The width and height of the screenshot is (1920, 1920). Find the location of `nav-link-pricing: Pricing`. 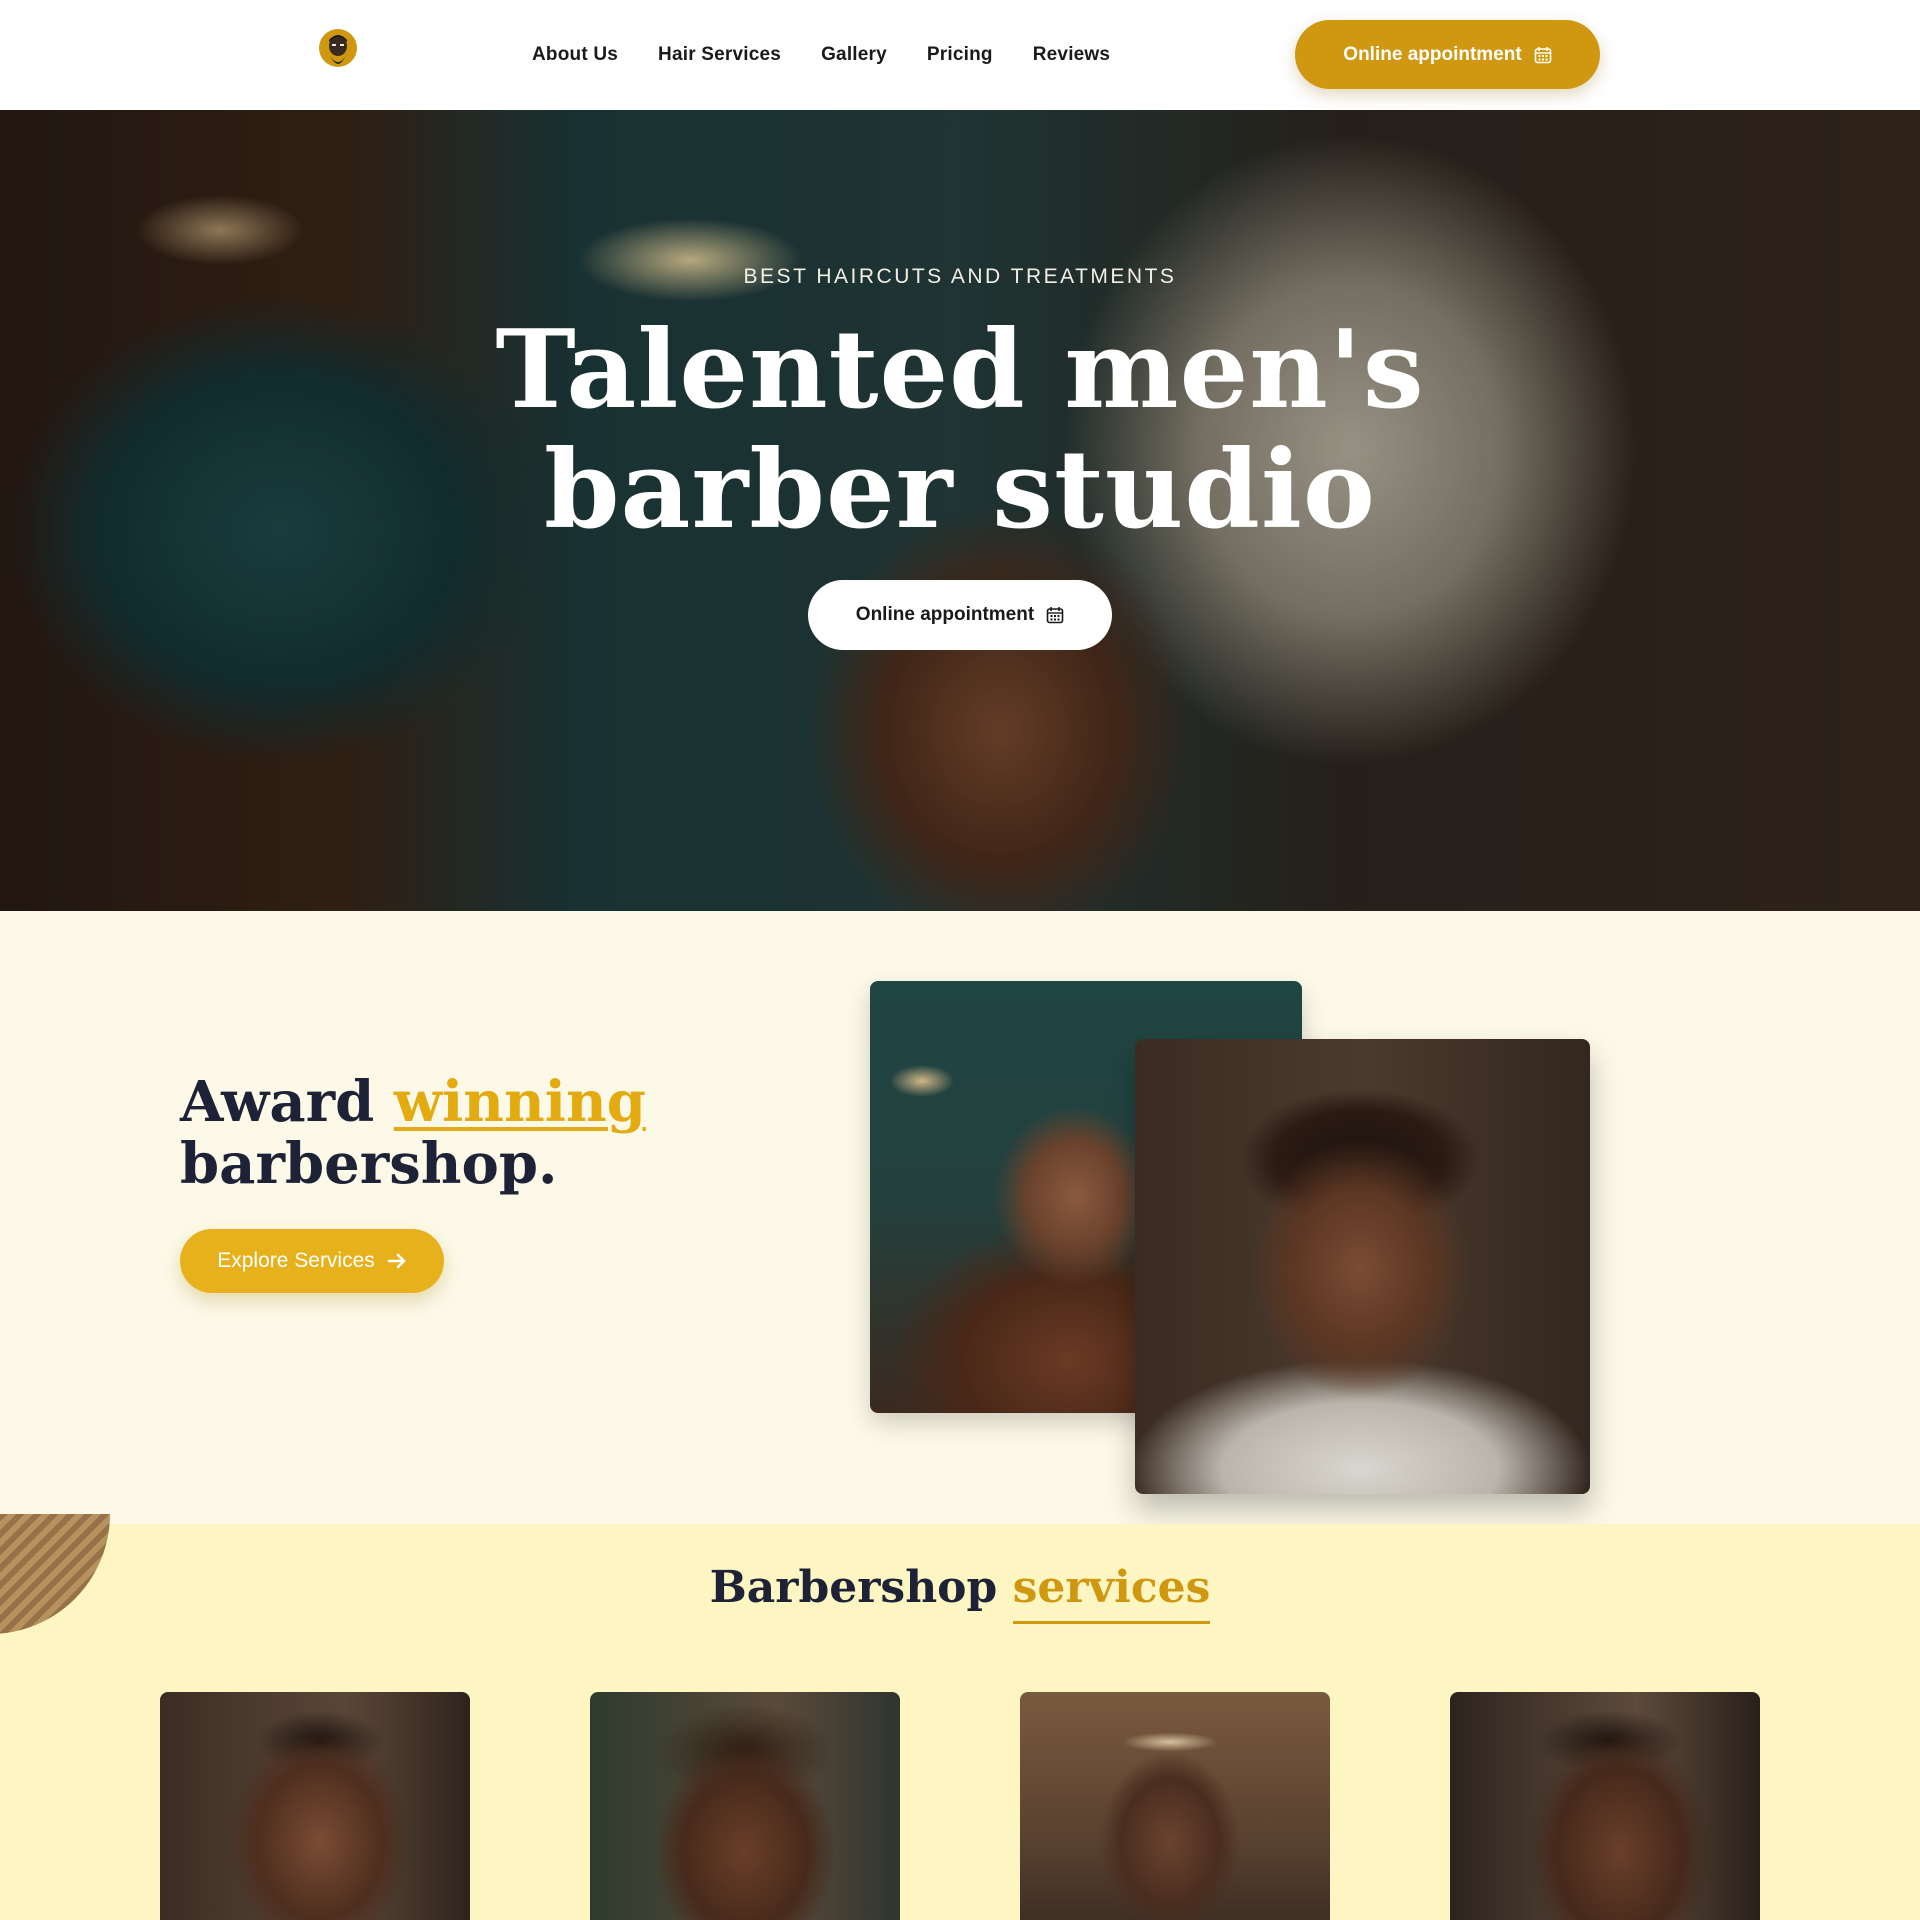

nav-link-pricing: Pricing is located at coordinates (960, 55).